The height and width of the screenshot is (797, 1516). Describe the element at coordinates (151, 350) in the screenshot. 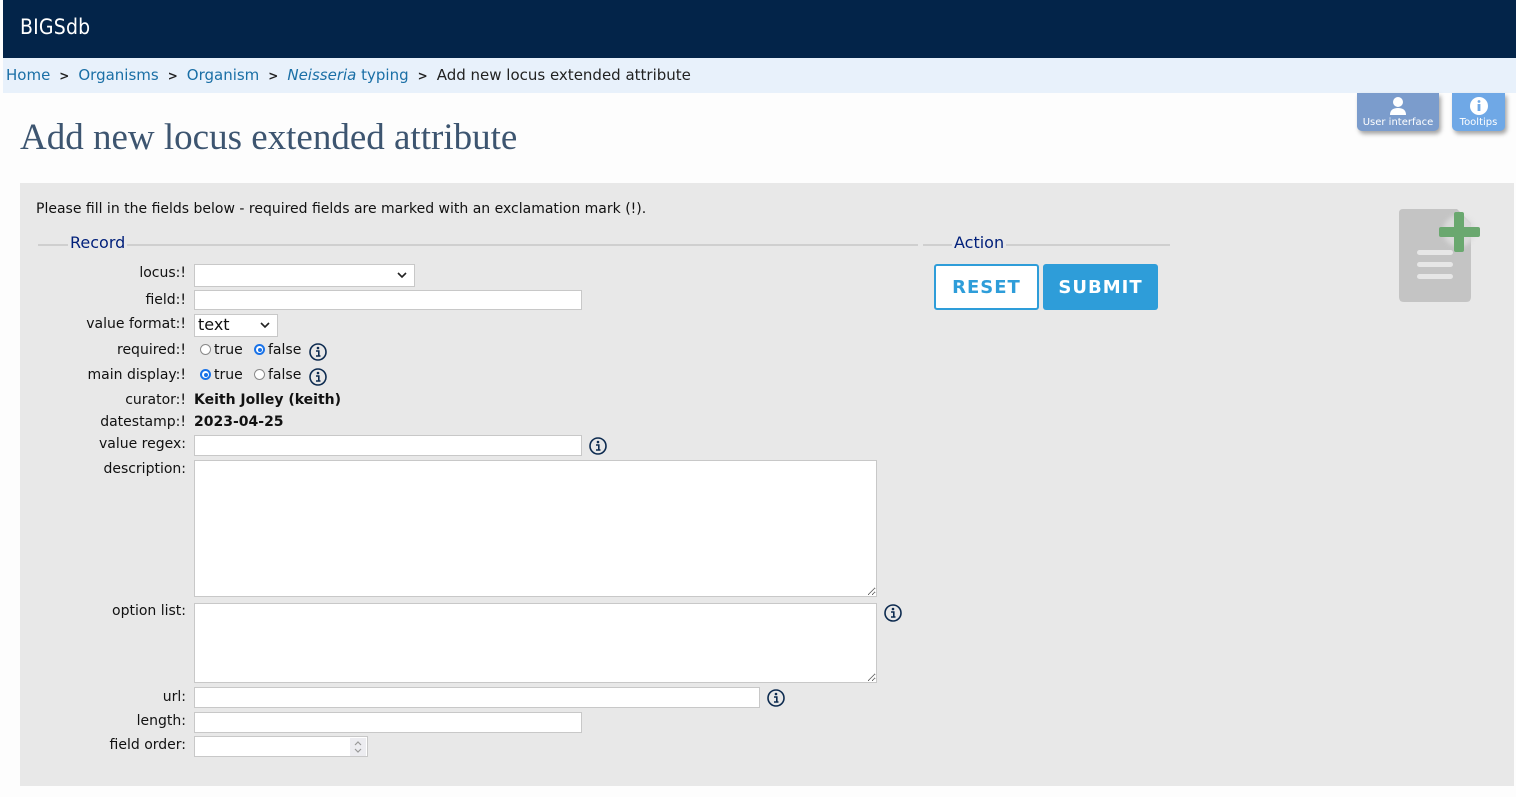

I see `required-label: required:!` at that location.